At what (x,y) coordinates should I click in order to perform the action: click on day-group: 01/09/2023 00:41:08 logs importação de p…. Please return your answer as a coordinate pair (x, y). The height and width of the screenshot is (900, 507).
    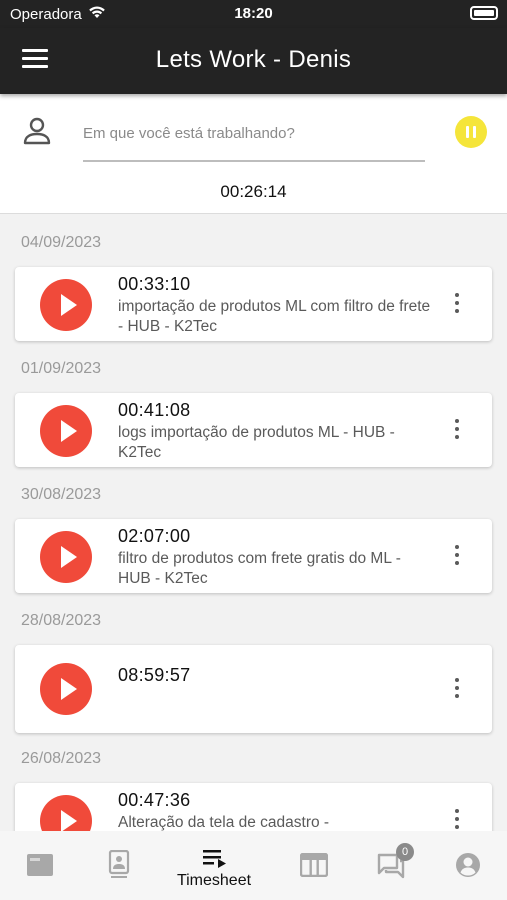
    Looking at the image, I should click on (253, 404).